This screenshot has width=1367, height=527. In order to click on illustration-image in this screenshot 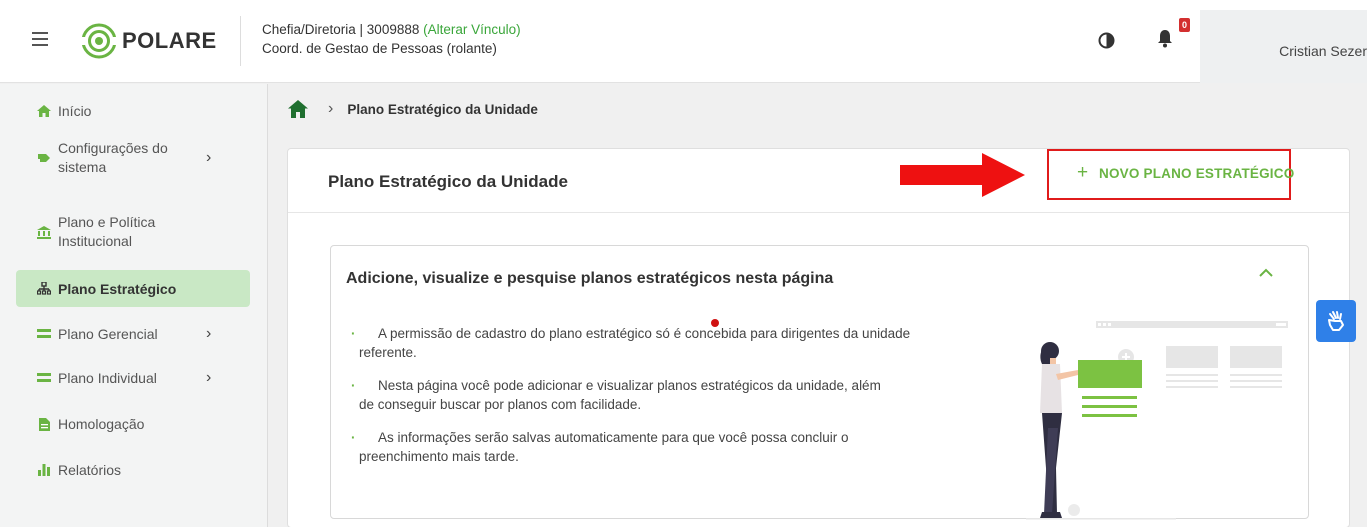, I will do `click(1157, 420)`.